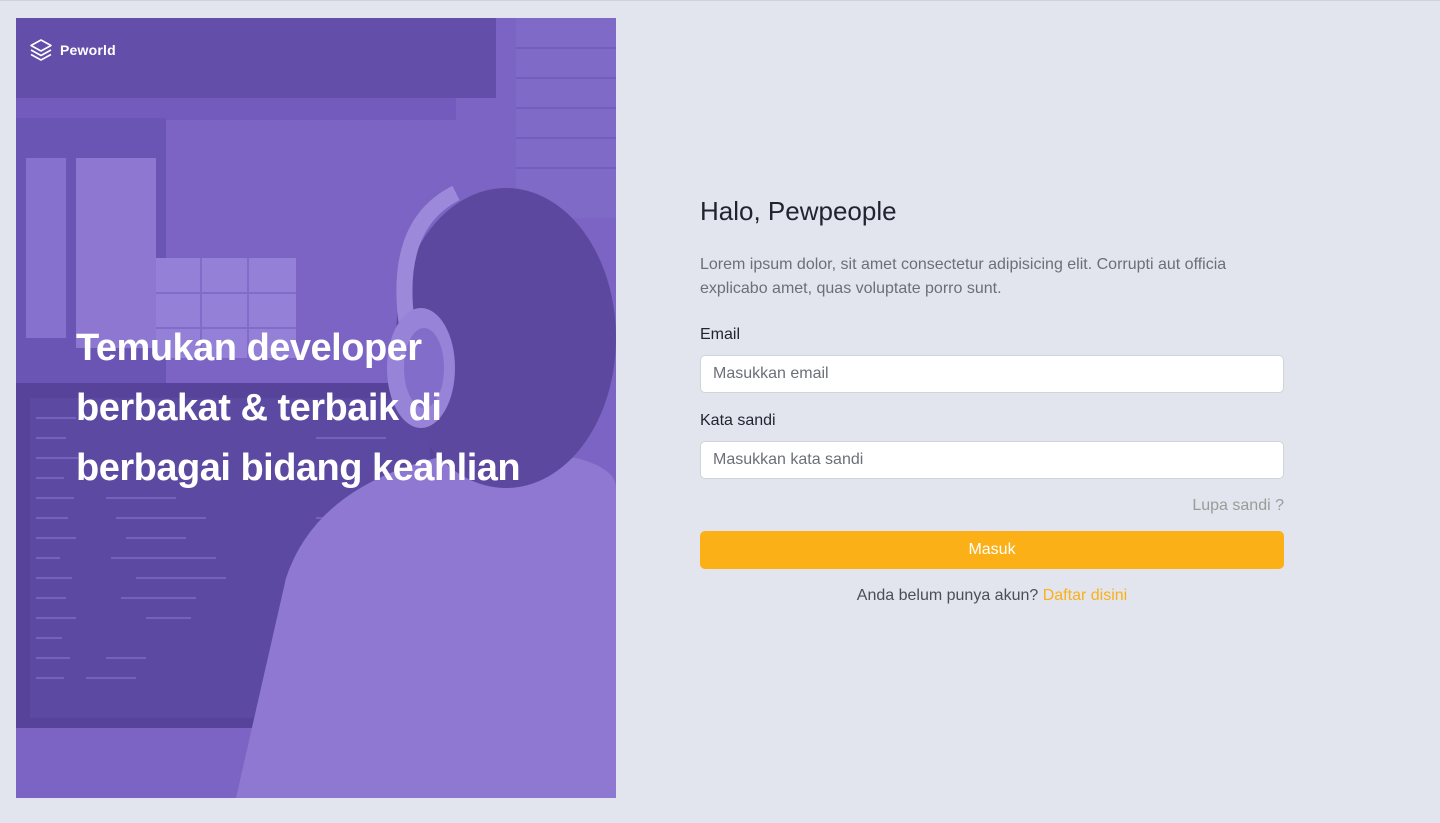  I want to click on register-prompt: Anda belum punya akun?, so click(947, 595).